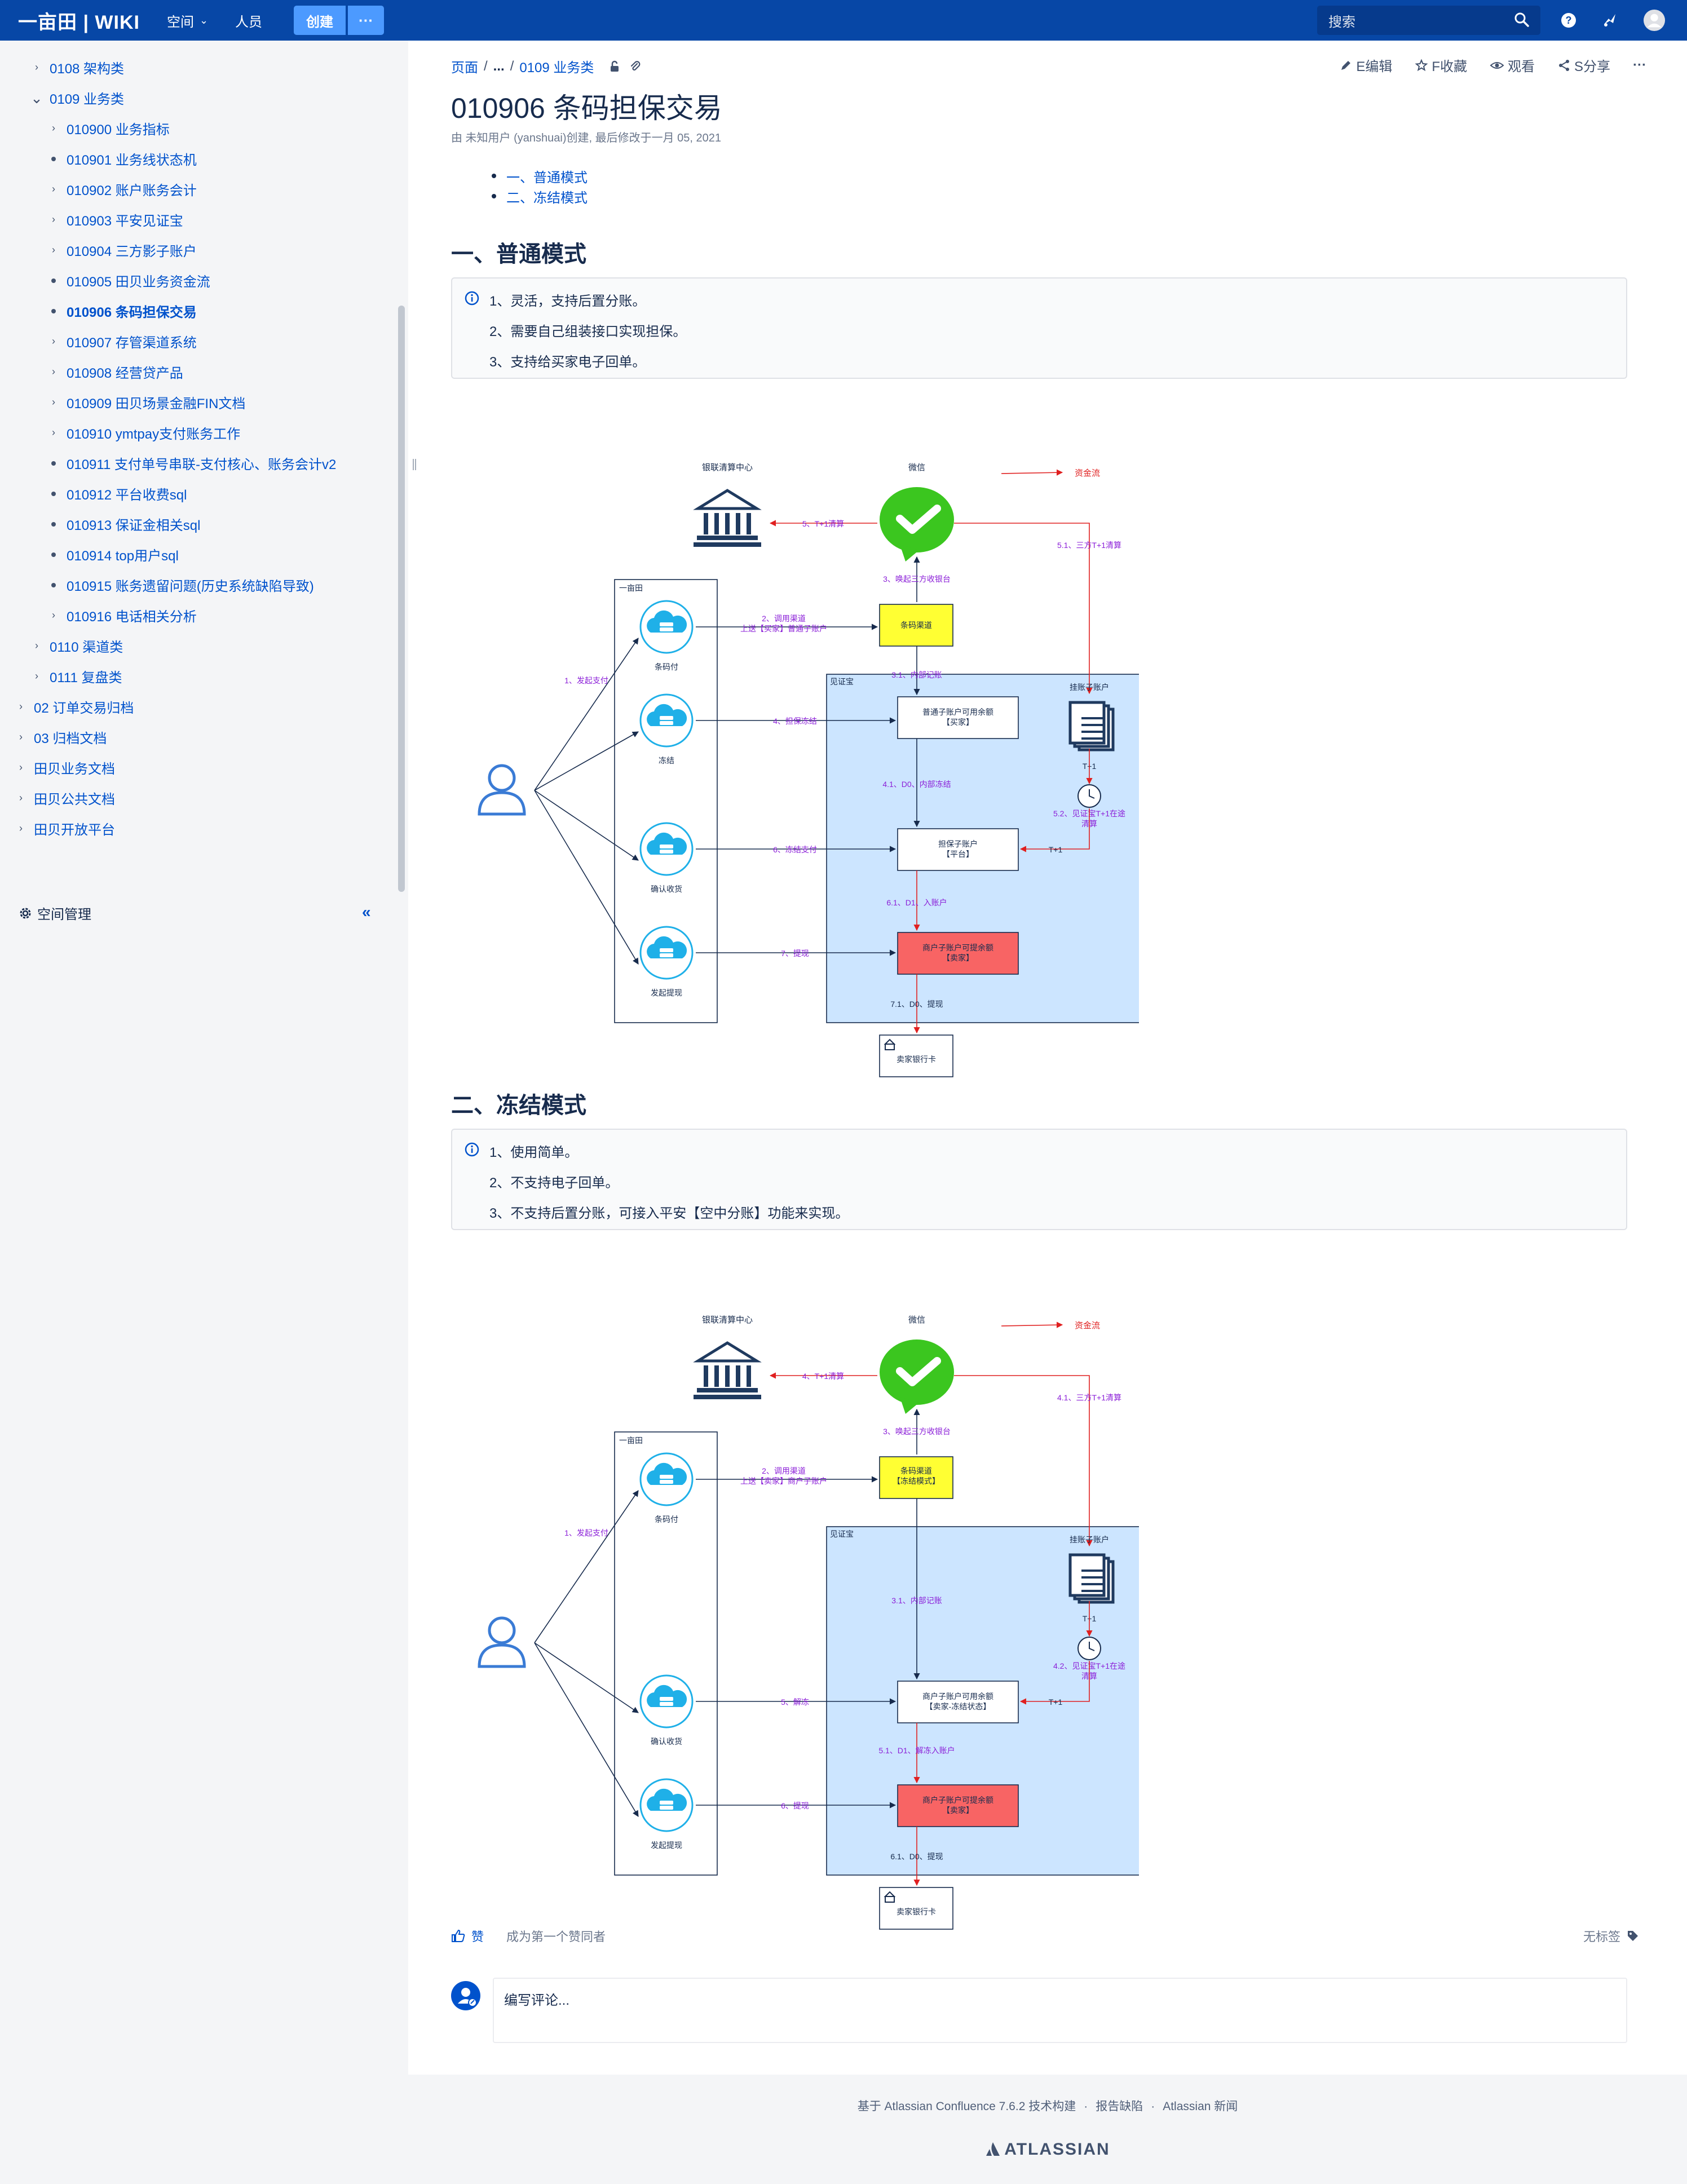  What do you see at coordinates (401, 599) in the screenshot?
I see `sidebar-scrollbar` at bounding box center [401, 599].